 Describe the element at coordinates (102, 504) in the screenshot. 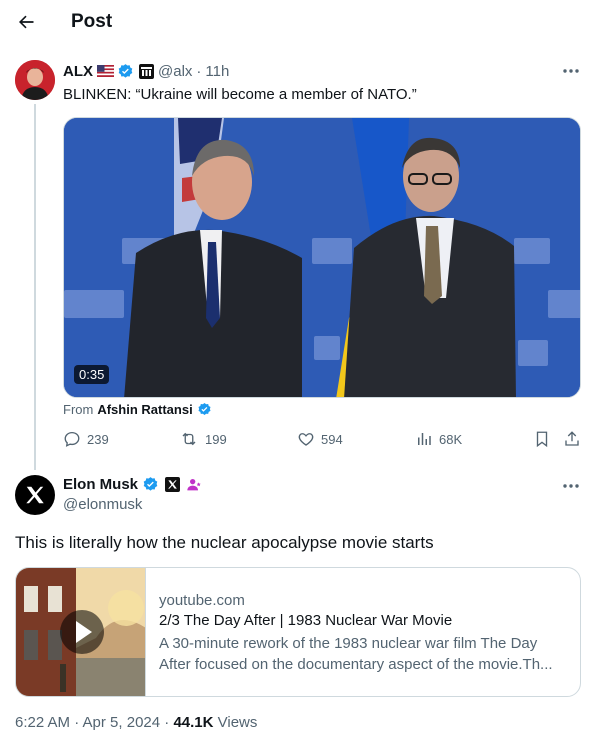

I see `author-handle: @elonmusk` at that location.